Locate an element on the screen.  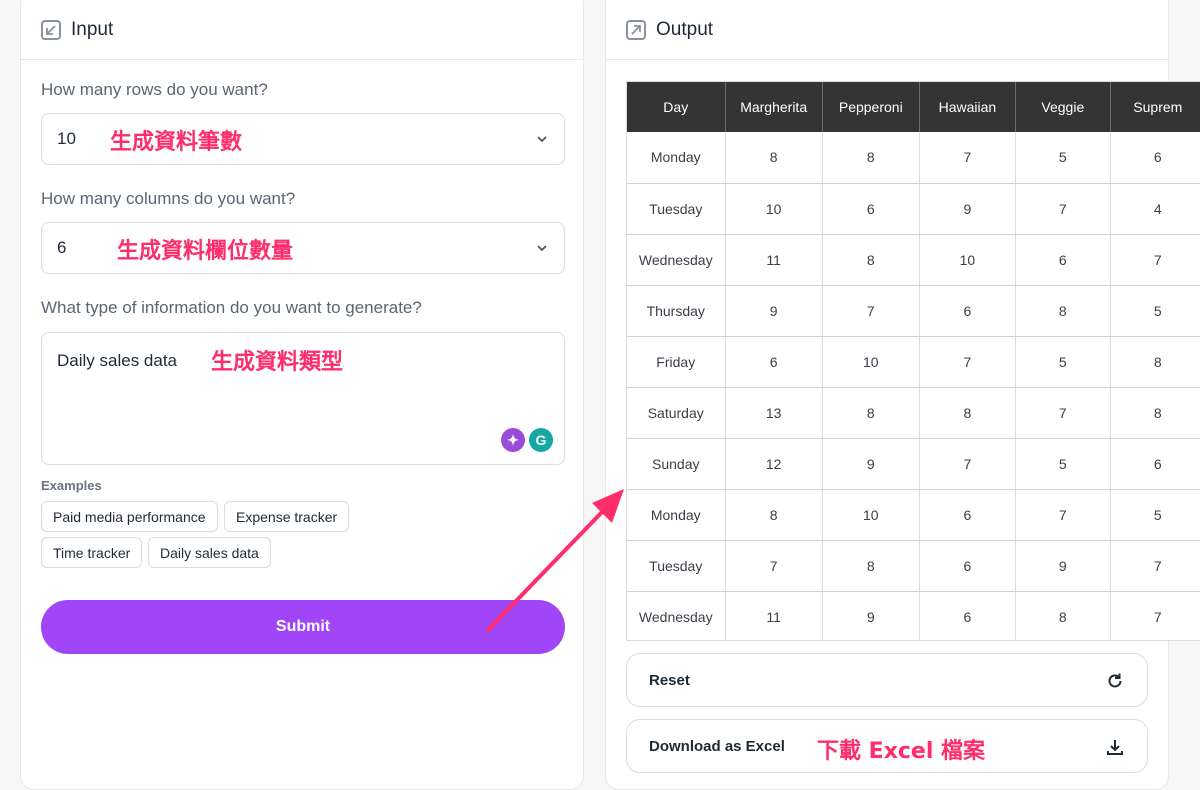
example-chip-time-tracker: Time tracker is located at coordinates (92, 552).